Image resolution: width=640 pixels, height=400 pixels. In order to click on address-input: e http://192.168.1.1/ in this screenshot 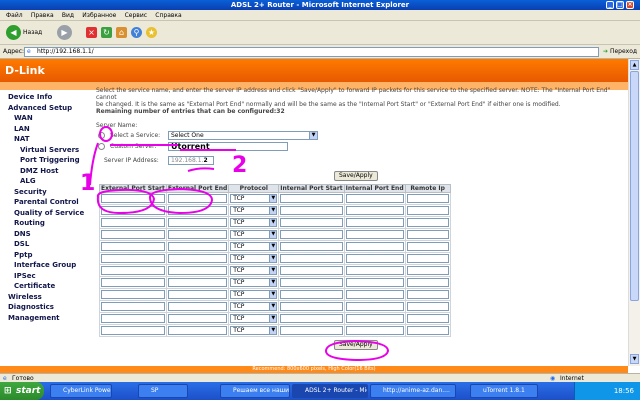, I will do `click(311, 52)`.